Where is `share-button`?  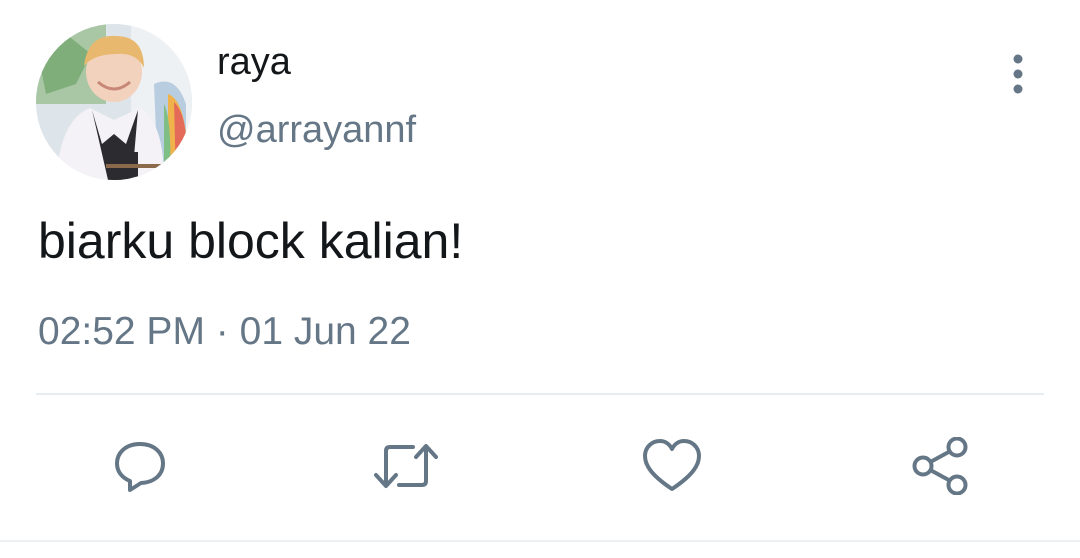
share-button is located at coordinates (940, 466).